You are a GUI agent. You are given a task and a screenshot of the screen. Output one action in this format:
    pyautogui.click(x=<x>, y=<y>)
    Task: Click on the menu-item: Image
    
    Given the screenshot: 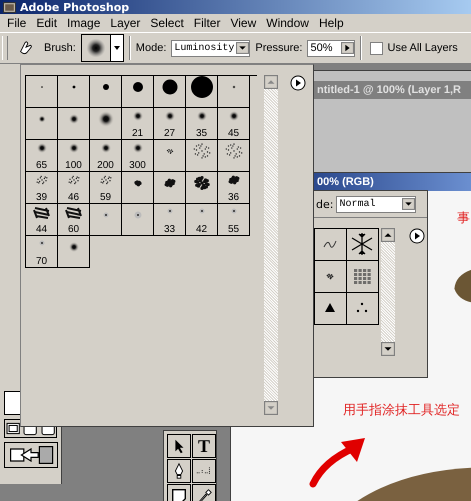 What is the action you would take?
    pyautogui.click(x=84, y=23)
    